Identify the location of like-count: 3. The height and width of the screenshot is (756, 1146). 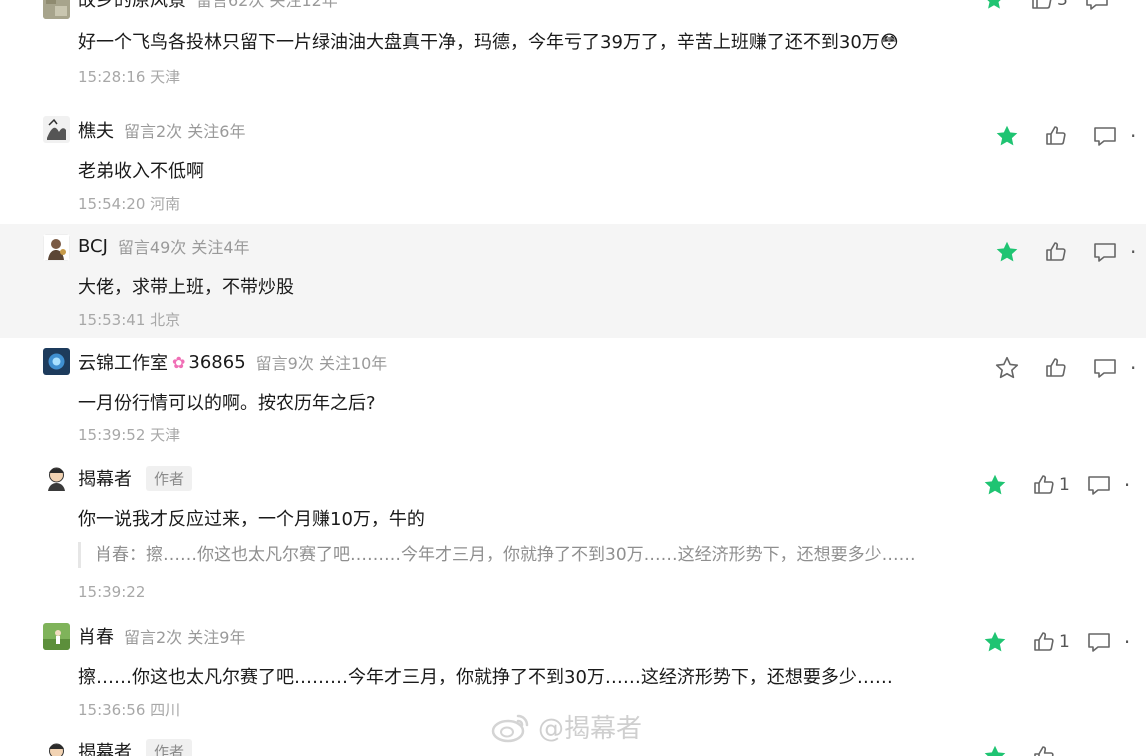
(1062, 5).